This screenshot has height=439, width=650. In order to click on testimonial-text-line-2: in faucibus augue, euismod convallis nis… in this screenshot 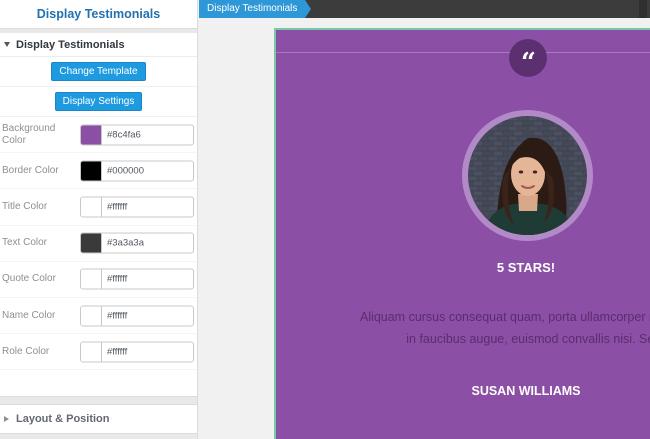, I will do `click(528, 339)`.